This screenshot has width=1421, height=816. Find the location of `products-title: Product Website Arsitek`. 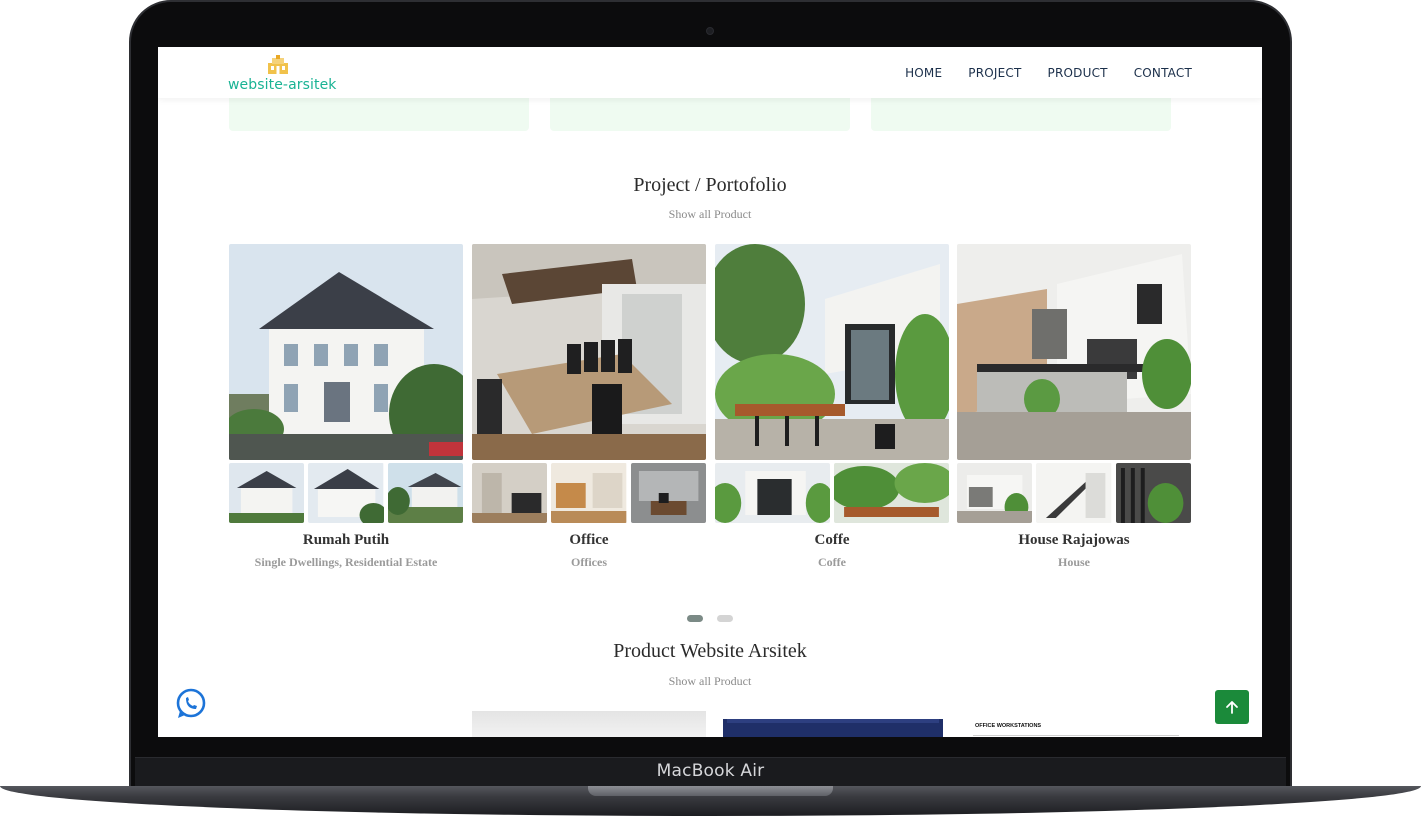

products-title: Product Website Arsitek is located at coordinates (710, 651).